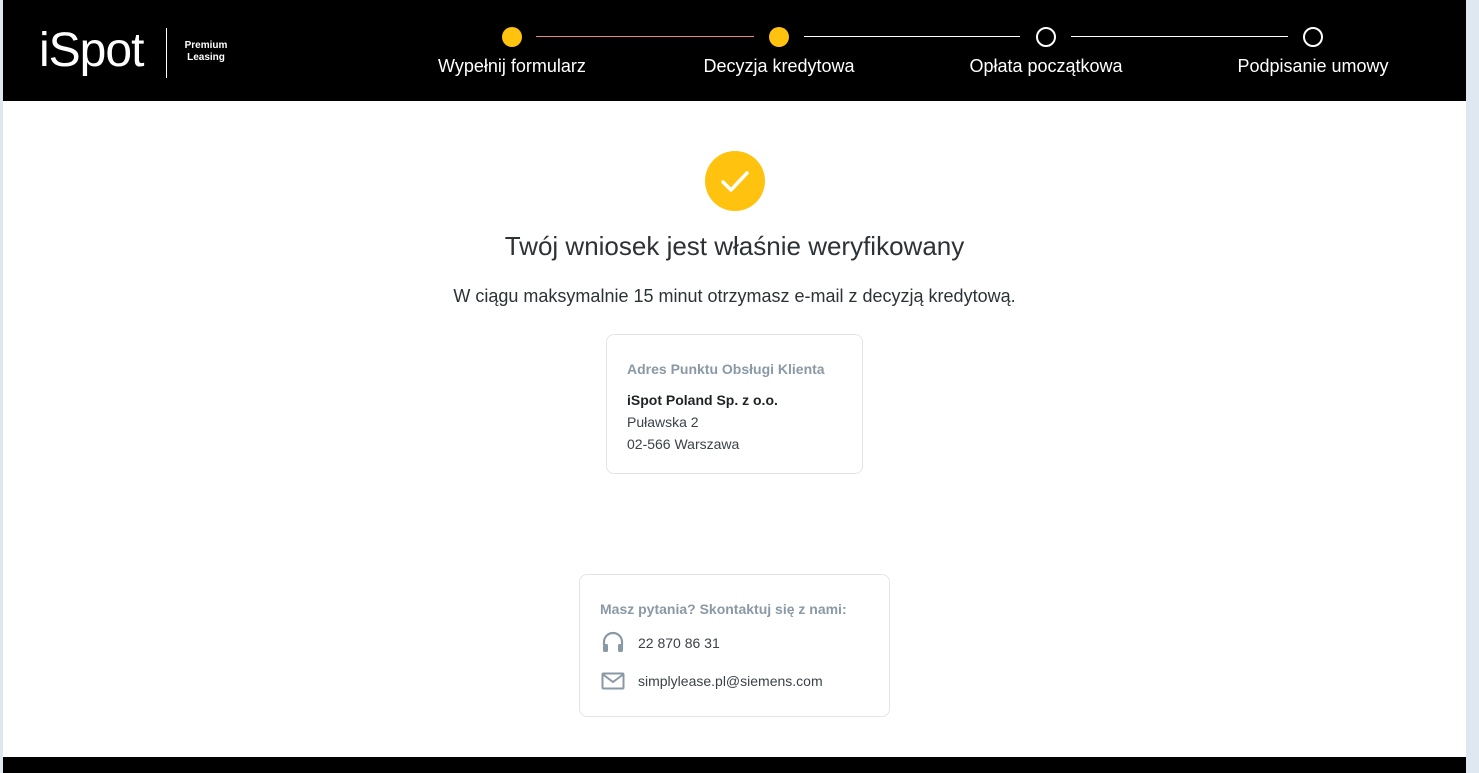  What do you see at coordinates (512, 66) in the screenshot?
I see `step-label-fill-form: Wypełnij formularz` at bounding box center [512, 66].